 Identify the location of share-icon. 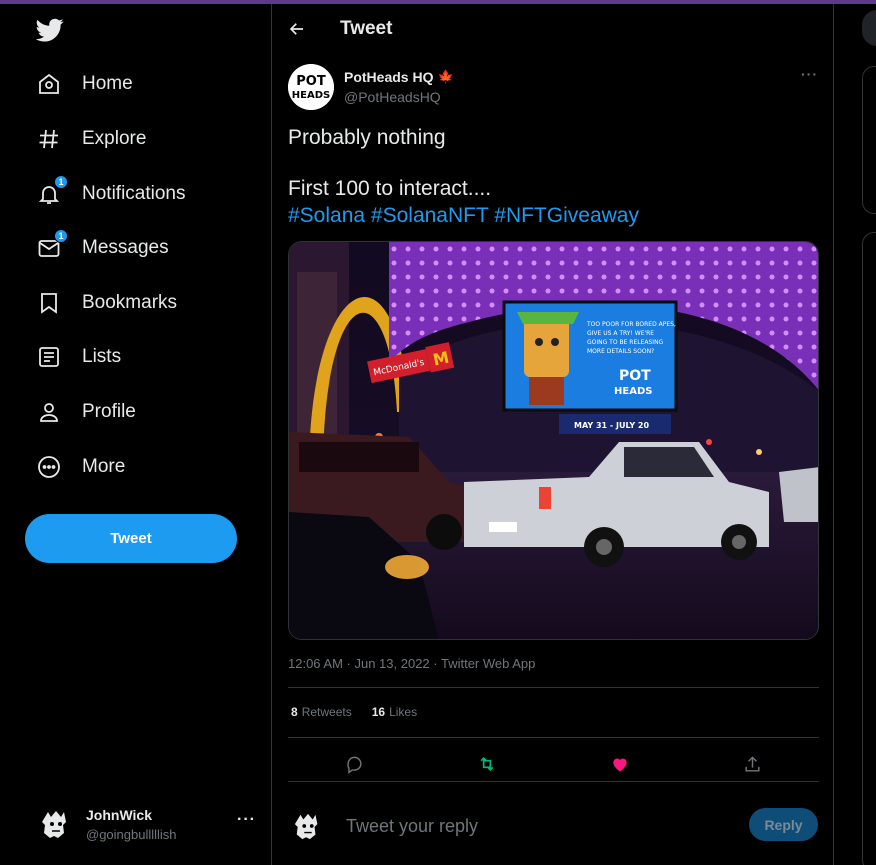
(753, 764).